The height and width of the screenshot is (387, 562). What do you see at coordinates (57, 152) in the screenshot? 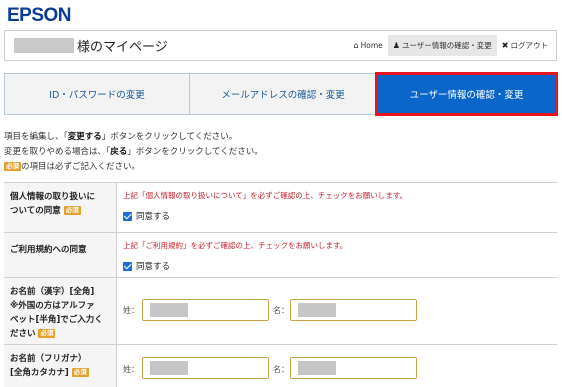
I see `instruction-text: 変更を取りやめる場合は、「` at bounding box center [57, 152].